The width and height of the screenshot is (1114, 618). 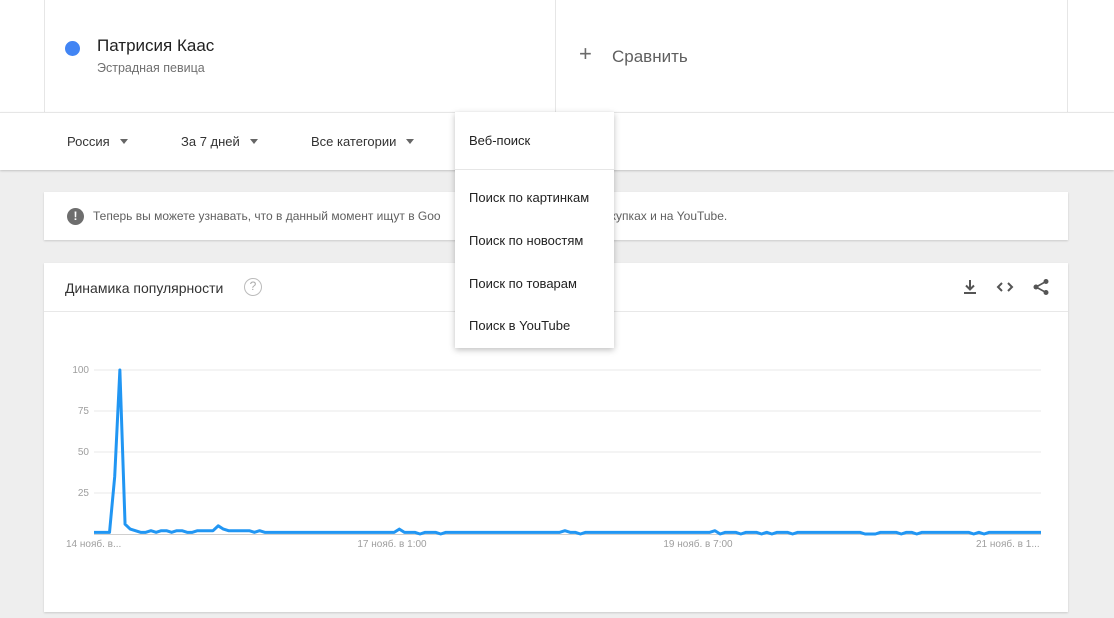 I want to click on compare-label: Сравнить, so click(x=650, y=56).